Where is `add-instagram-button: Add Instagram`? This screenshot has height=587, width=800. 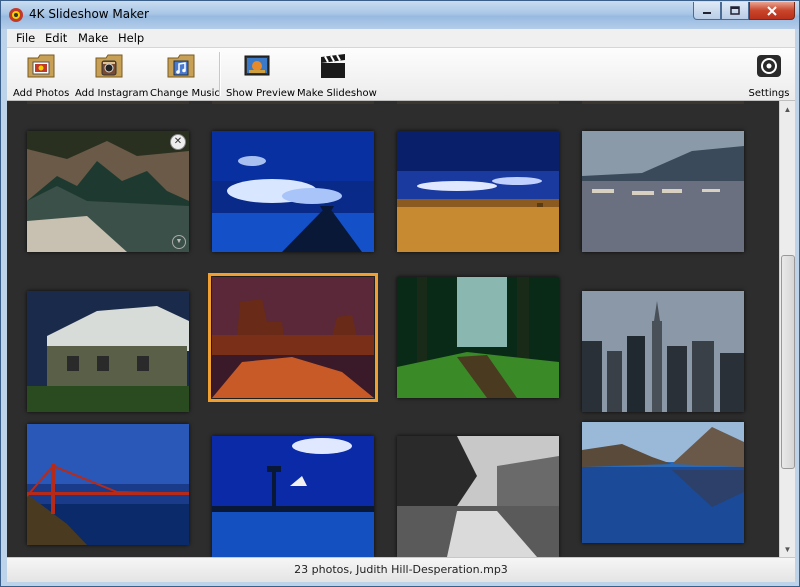
add-instagram-button: Add Instagram is located at coordinates (112, 75).